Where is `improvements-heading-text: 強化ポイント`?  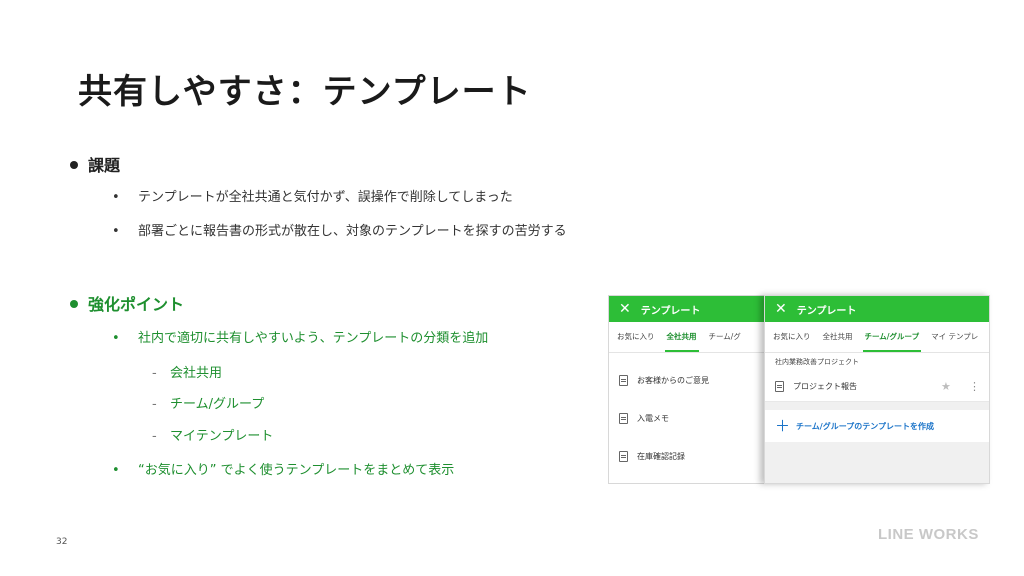
improvements-heading-text: 強化ポイント is located at coordinates (136, 304).